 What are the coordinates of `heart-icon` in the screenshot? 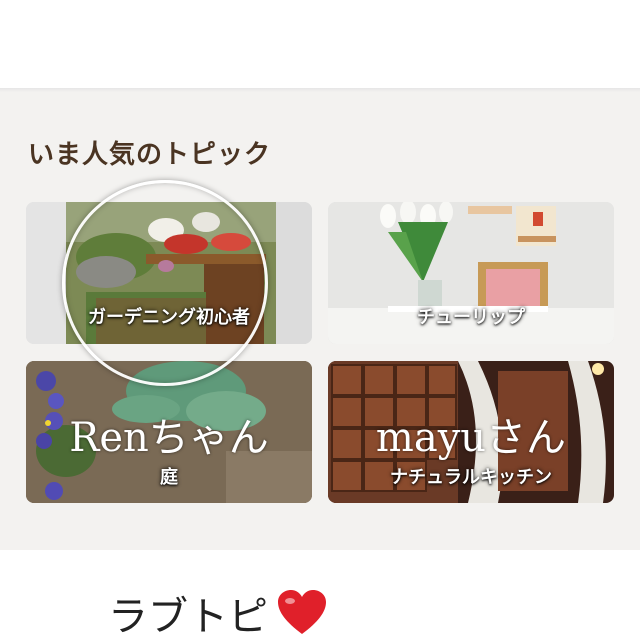 It's located at (302, 612).